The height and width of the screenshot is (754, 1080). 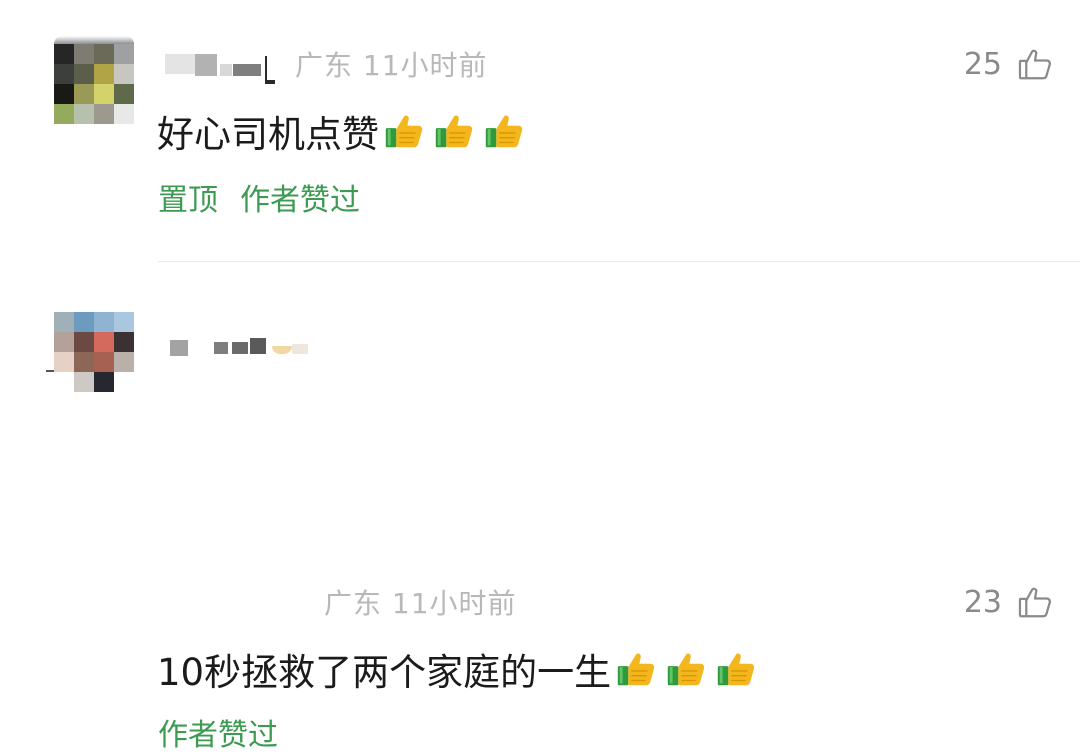 I want to click on like-count: 23, so click(x=982, y=602).